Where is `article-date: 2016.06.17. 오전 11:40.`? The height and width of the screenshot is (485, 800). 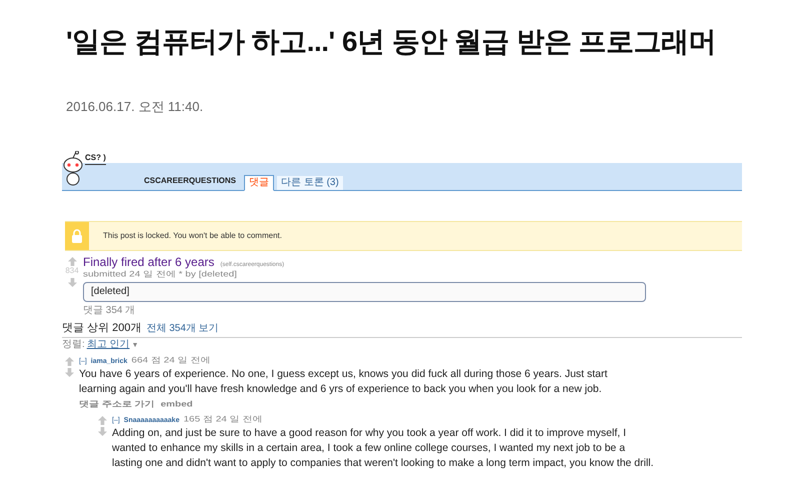 article-date: 2016.06.17. 오전 11:40. is located at coordinates (135, 107).